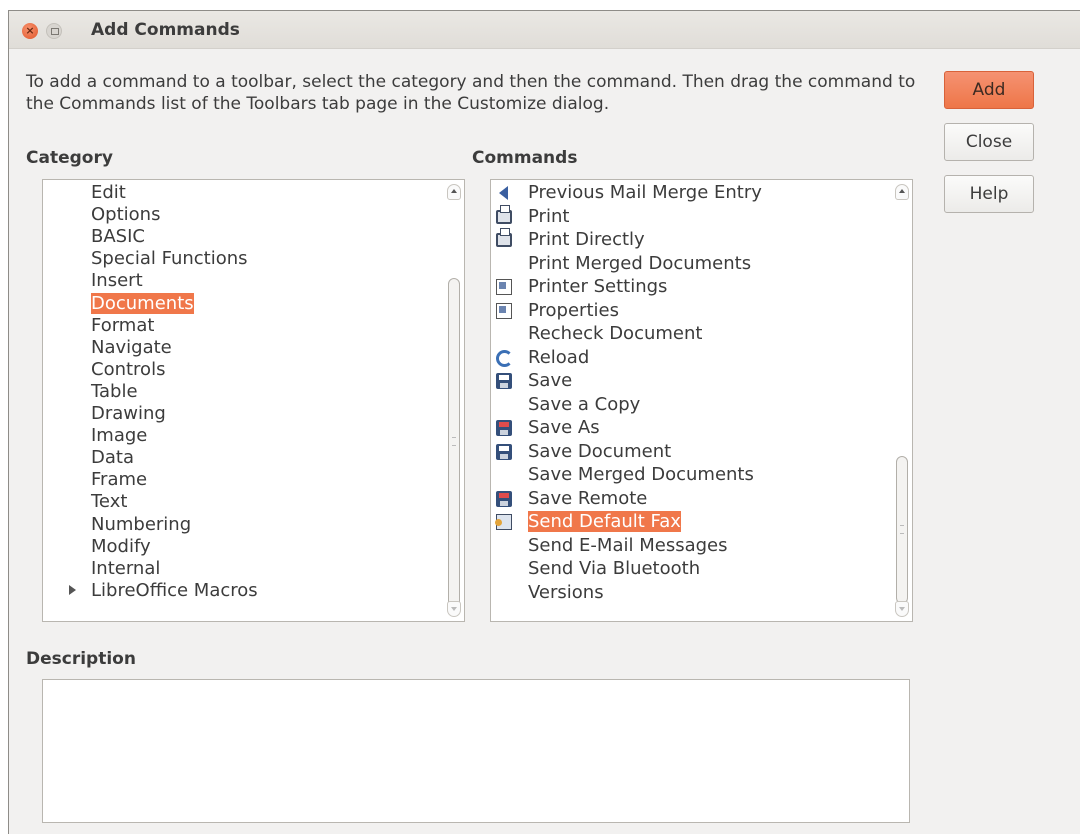 This screenshot has height=834, width=1080. Describe the element at coordinates (542, 358) in the screenshot. I see `command-item: Reload` at that location.